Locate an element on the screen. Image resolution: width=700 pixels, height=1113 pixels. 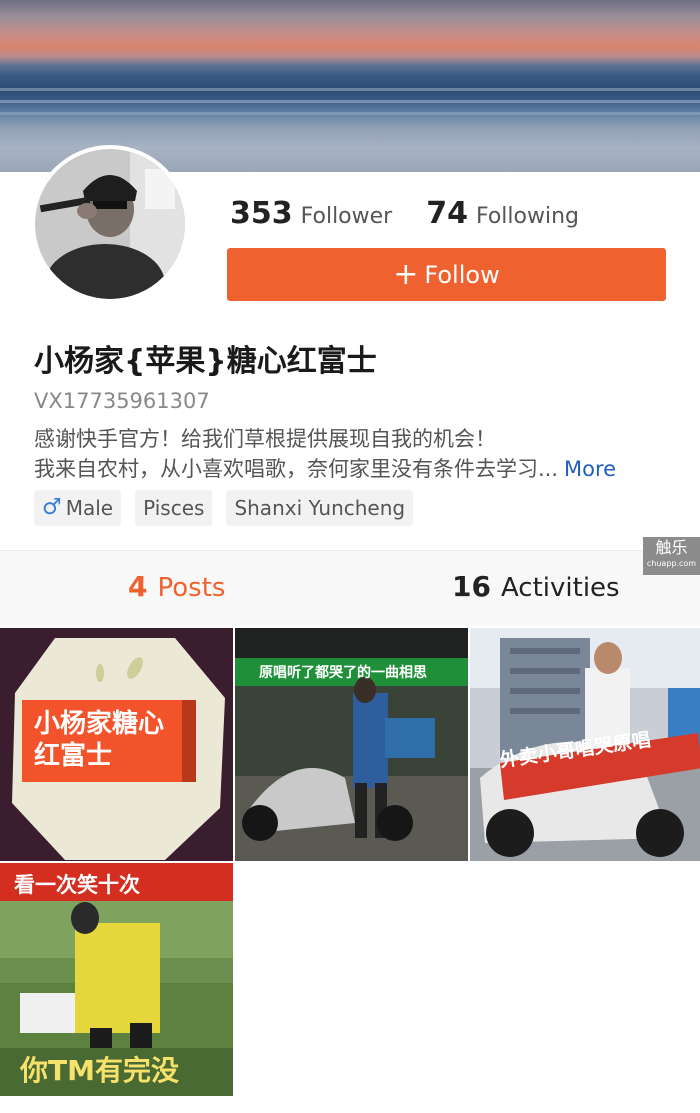
watermark-badge: 触乐 chuapp.com is located at coordinates (671, 556).